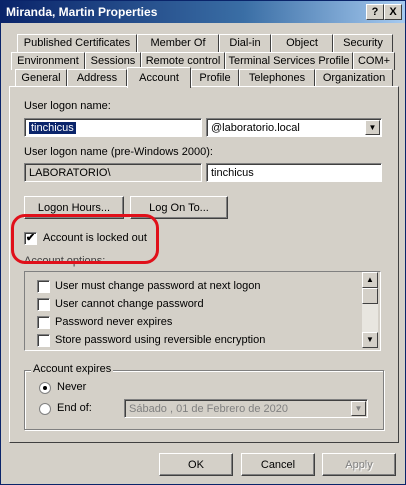 This screenshot has height=485, width=406. Describe the element at coordinates (67, 106) in the screenshot. I see `logon-name-label: User logon name:` at that location.